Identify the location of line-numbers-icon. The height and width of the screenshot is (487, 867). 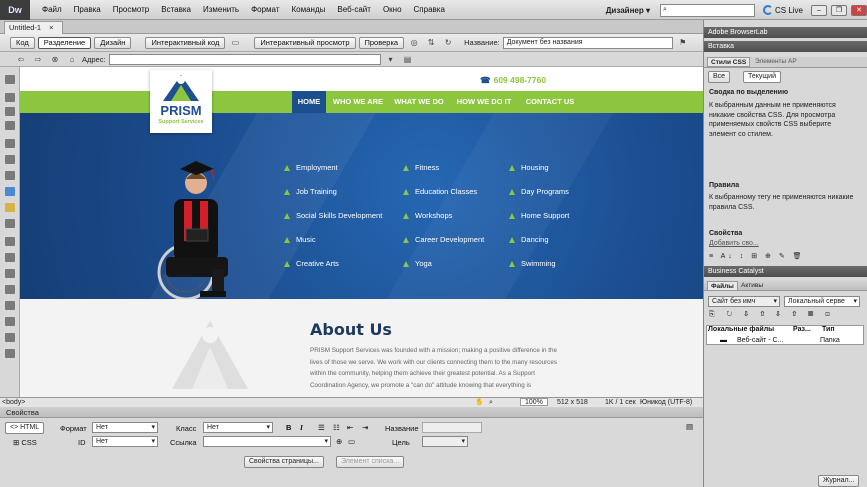
(10, 175).